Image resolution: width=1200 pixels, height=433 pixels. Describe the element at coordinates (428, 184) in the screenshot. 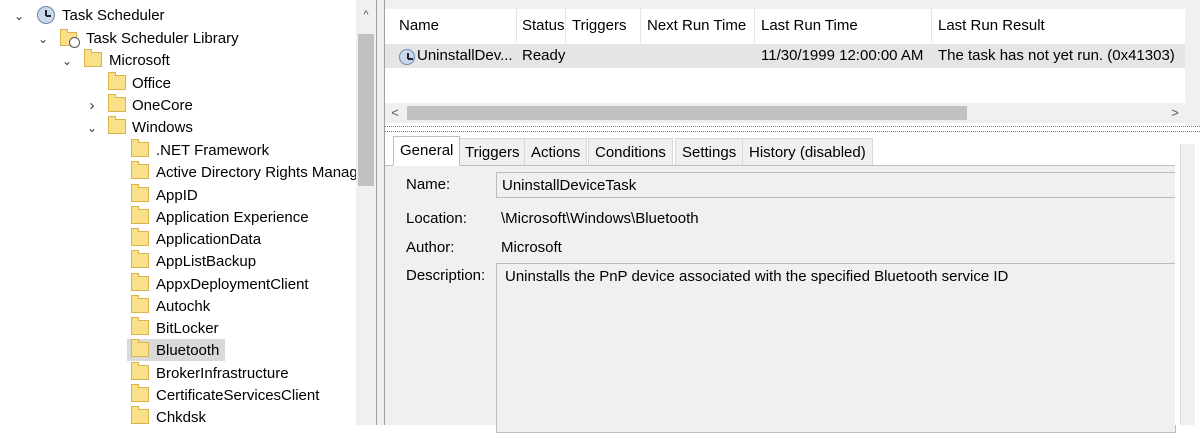

I see `name-label: Name:` at that location.